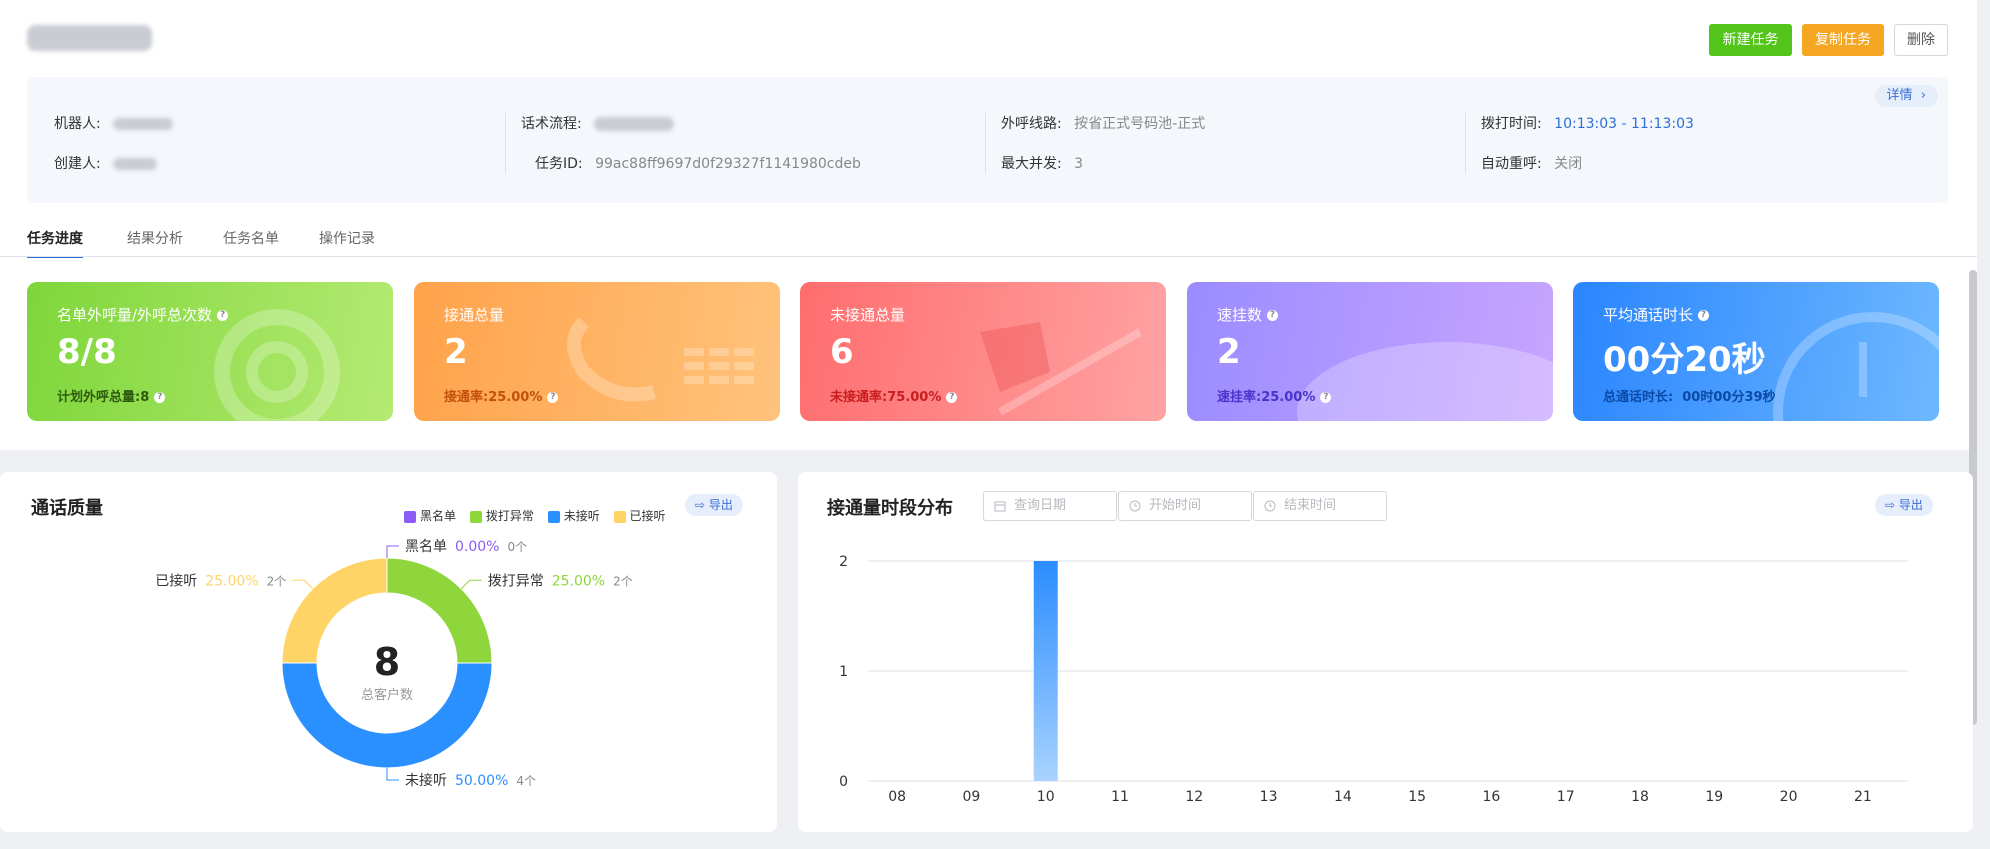 The height and width of the screenshot is (849, 1990). Describe the element at coordinates (1492, 797) in the screenshot. I see `x-tick-label: 16` at that location.